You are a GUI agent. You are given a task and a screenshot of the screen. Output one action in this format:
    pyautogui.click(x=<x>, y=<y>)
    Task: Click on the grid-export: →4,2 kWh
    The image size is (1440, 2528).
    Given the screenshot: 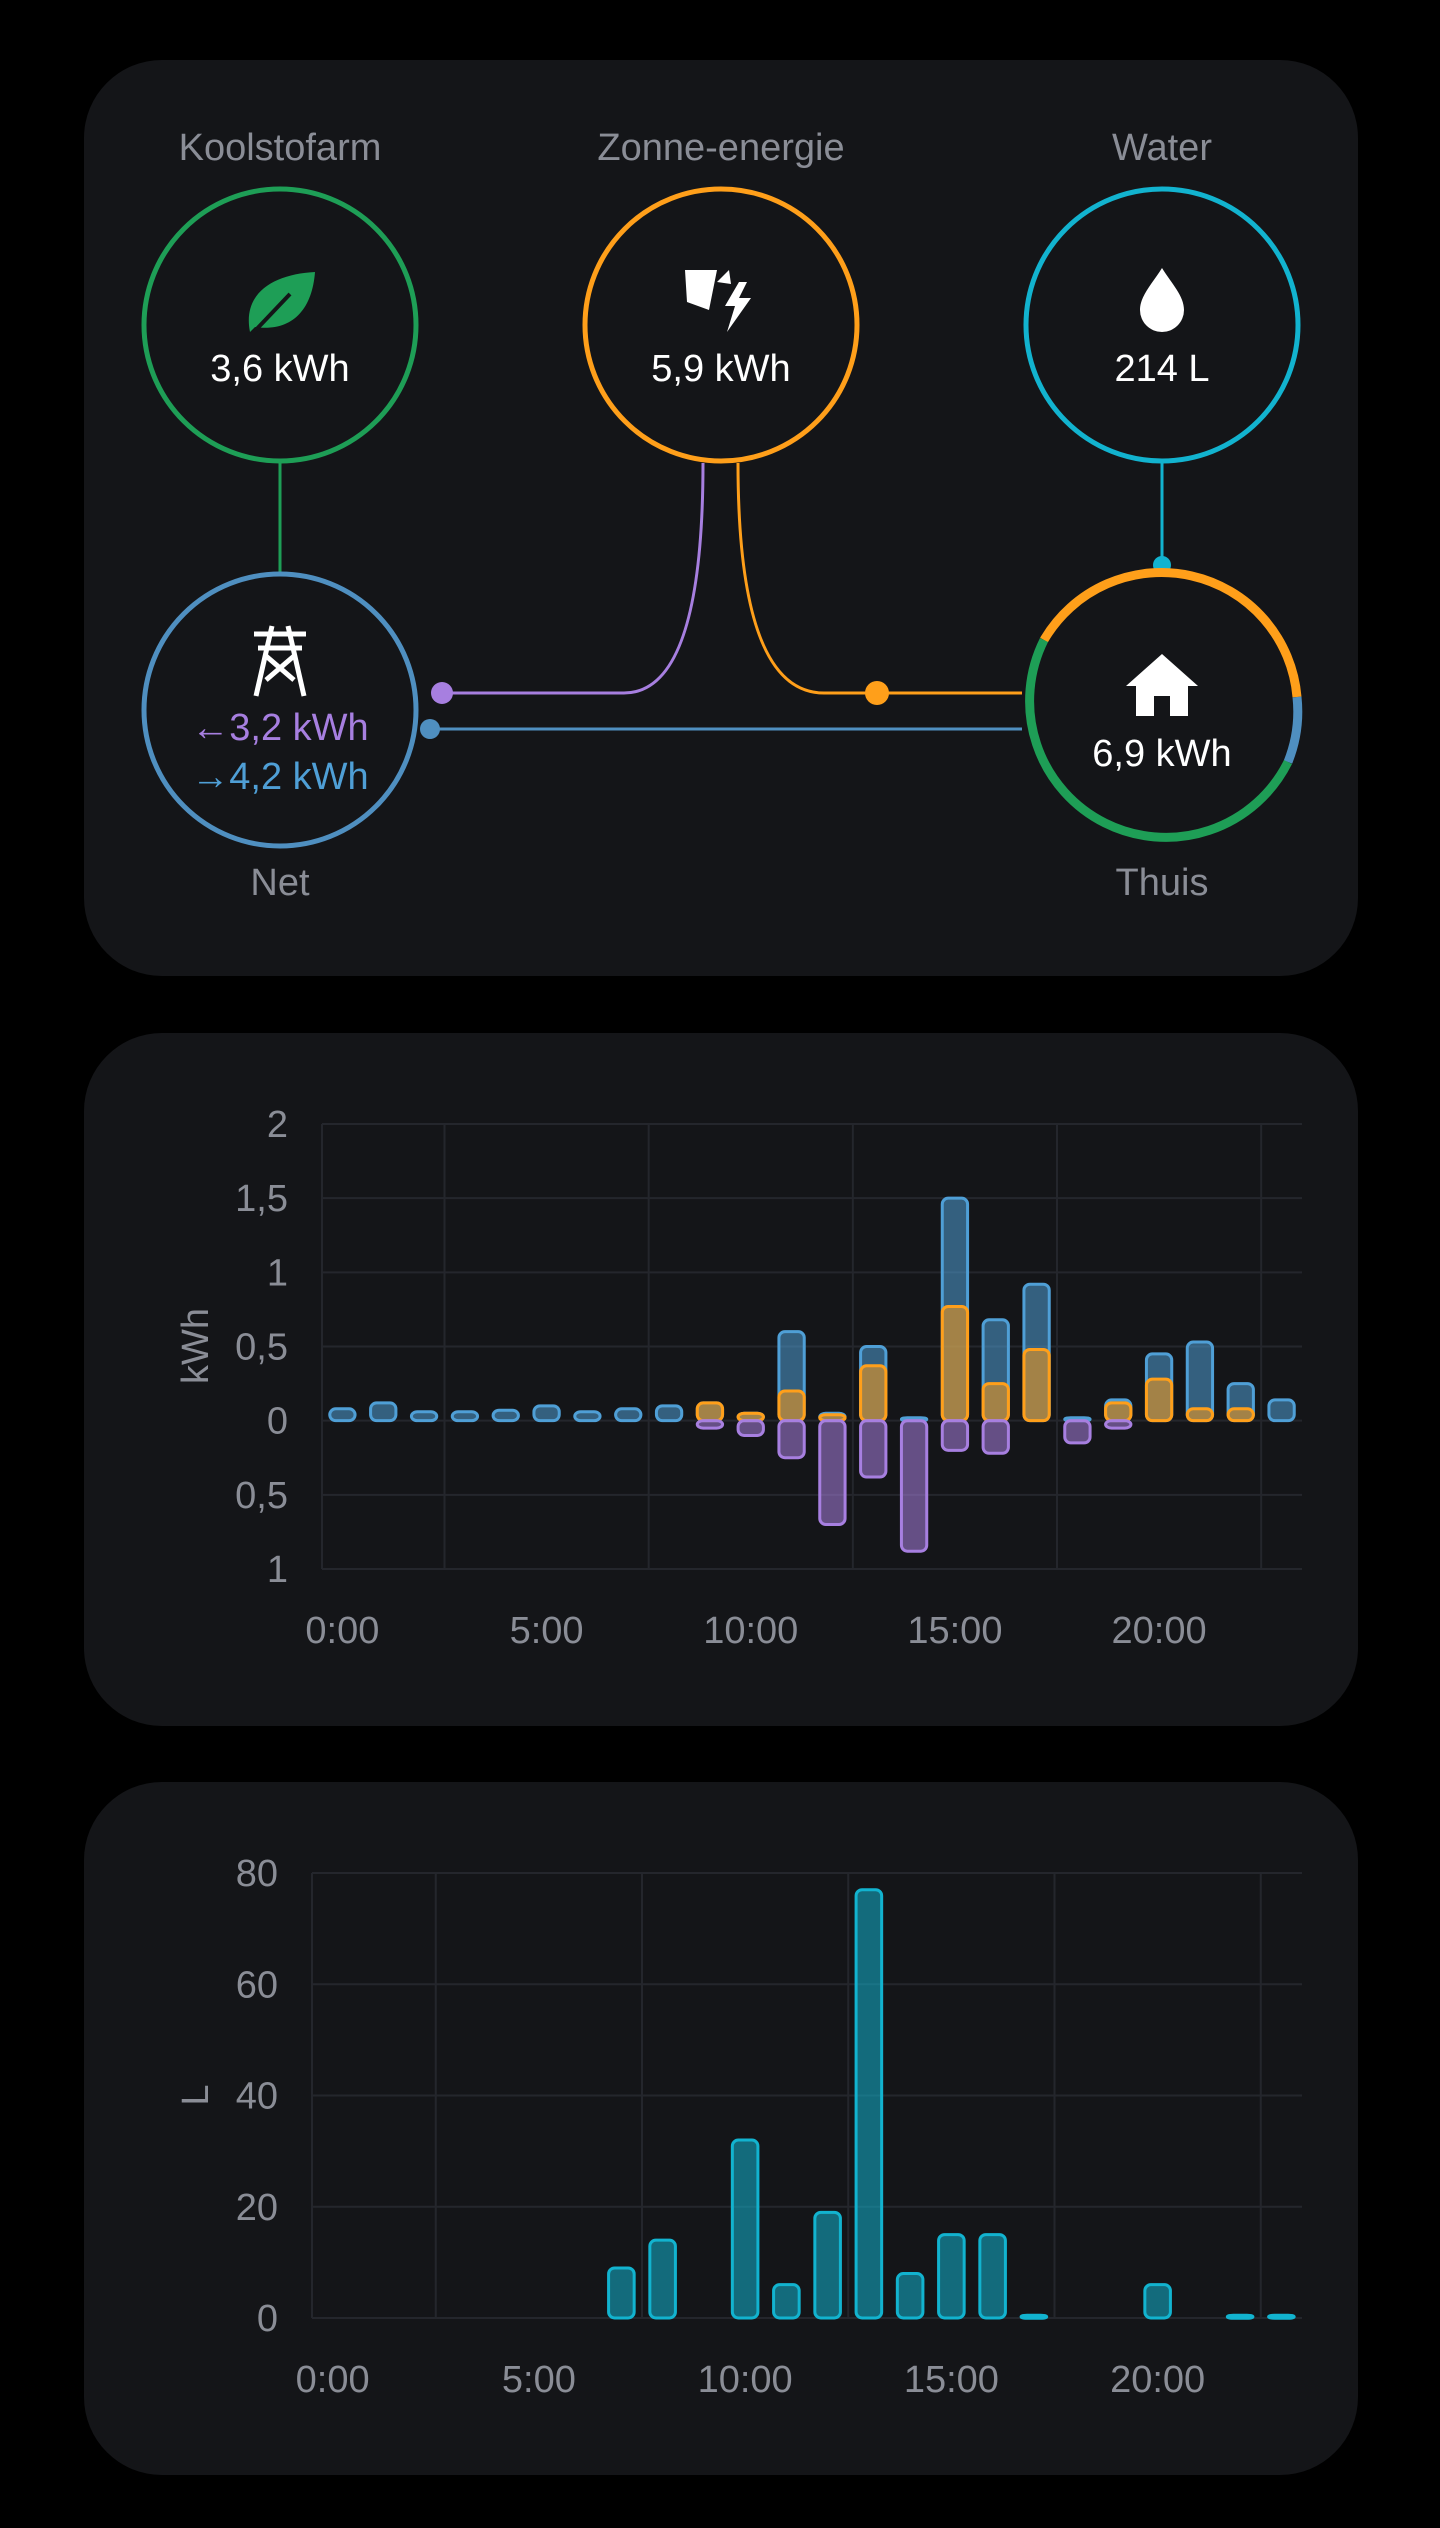 What is the action you would take?
    pyautogui.click(x=280, y=777)
    